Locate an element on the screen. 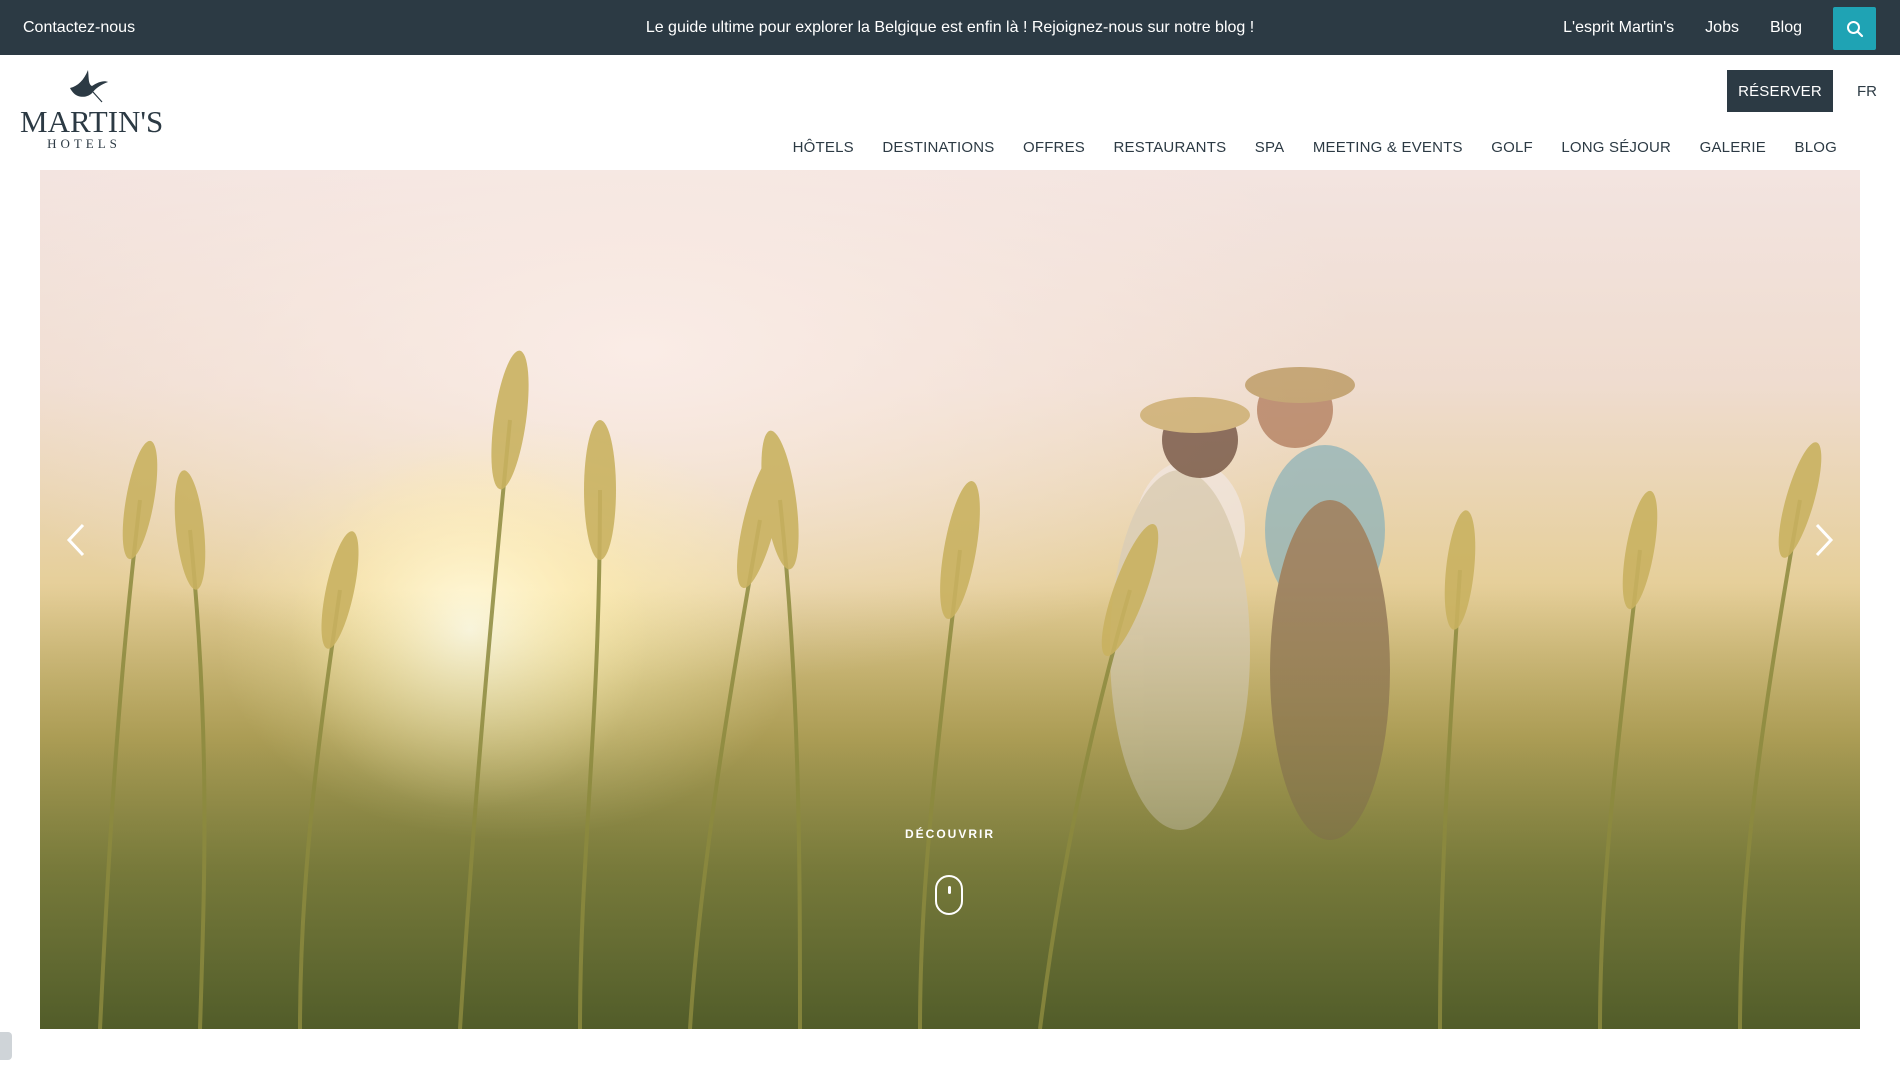  nav-item-hotels: HÔTELS is located at coordinates (823, 147).